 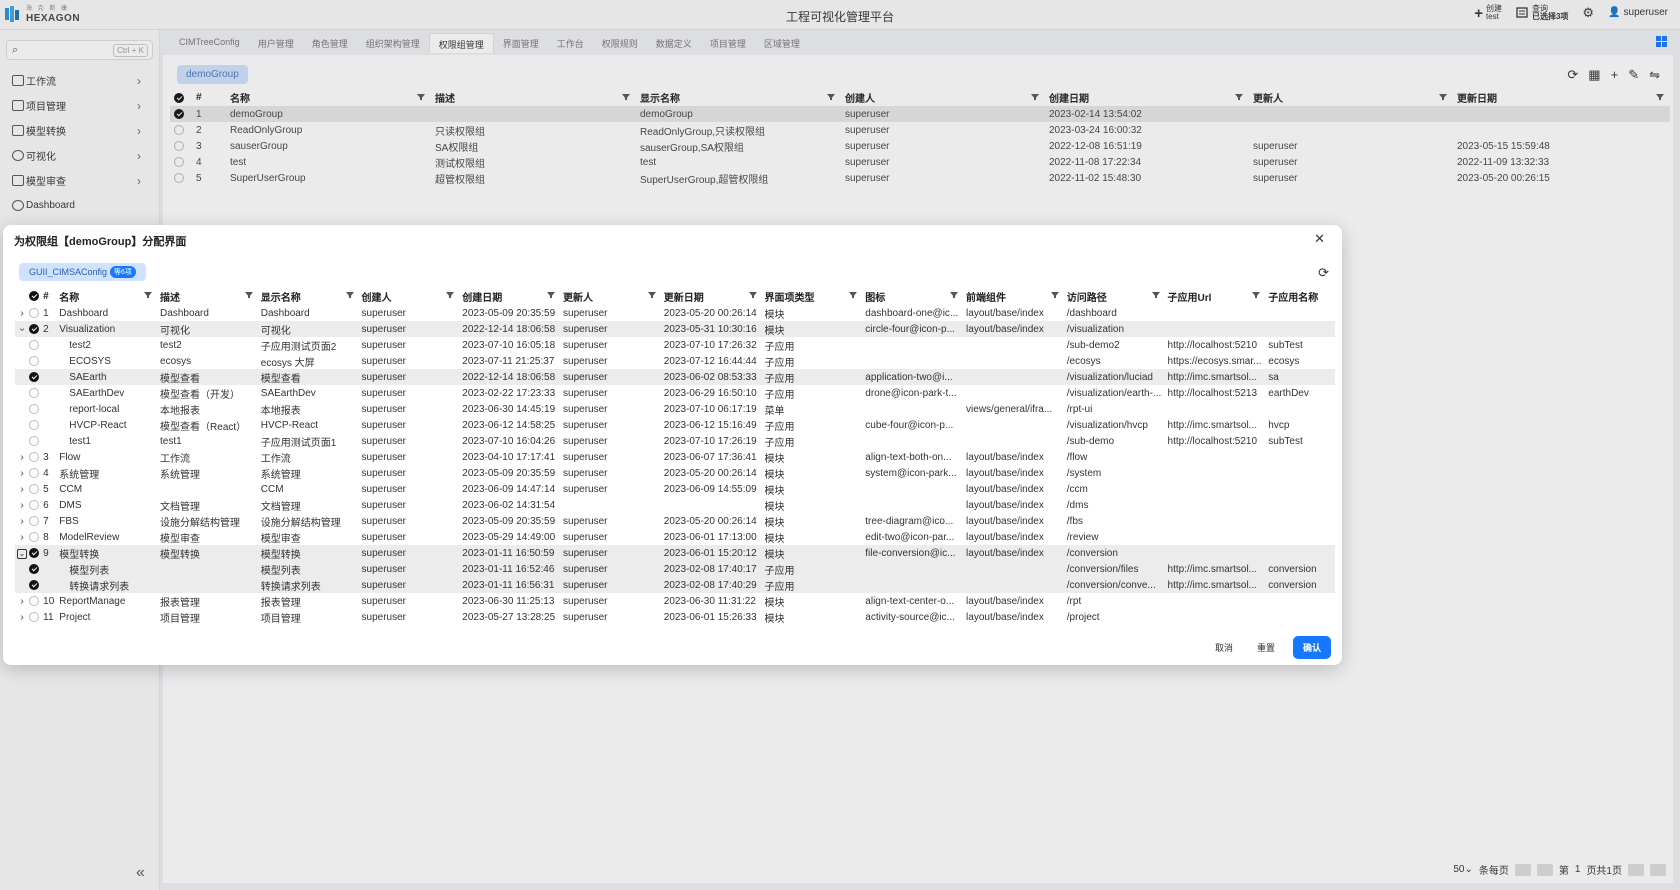 I want to click on cell-creator: superuser, so click(x=410, y=569).